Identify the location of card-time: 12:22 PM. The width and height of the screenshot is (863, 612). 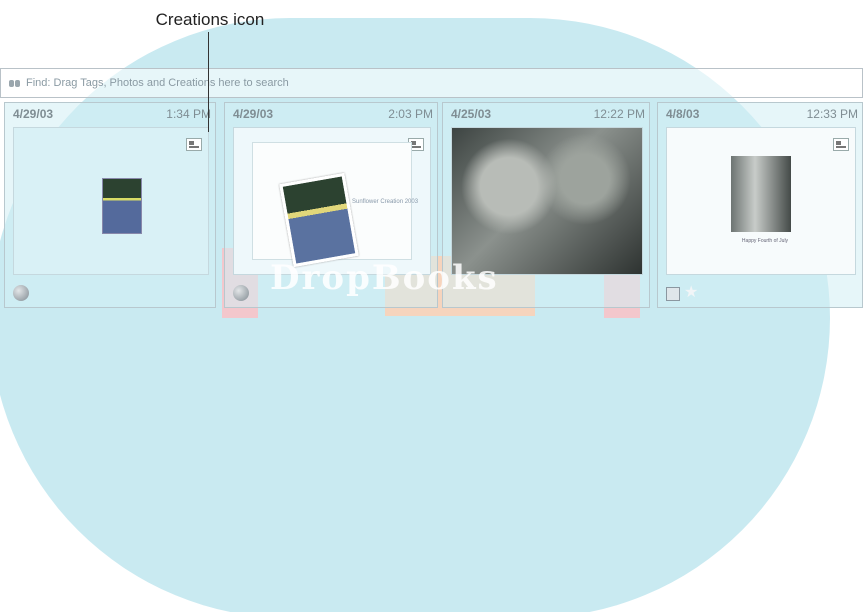
(619, 114).